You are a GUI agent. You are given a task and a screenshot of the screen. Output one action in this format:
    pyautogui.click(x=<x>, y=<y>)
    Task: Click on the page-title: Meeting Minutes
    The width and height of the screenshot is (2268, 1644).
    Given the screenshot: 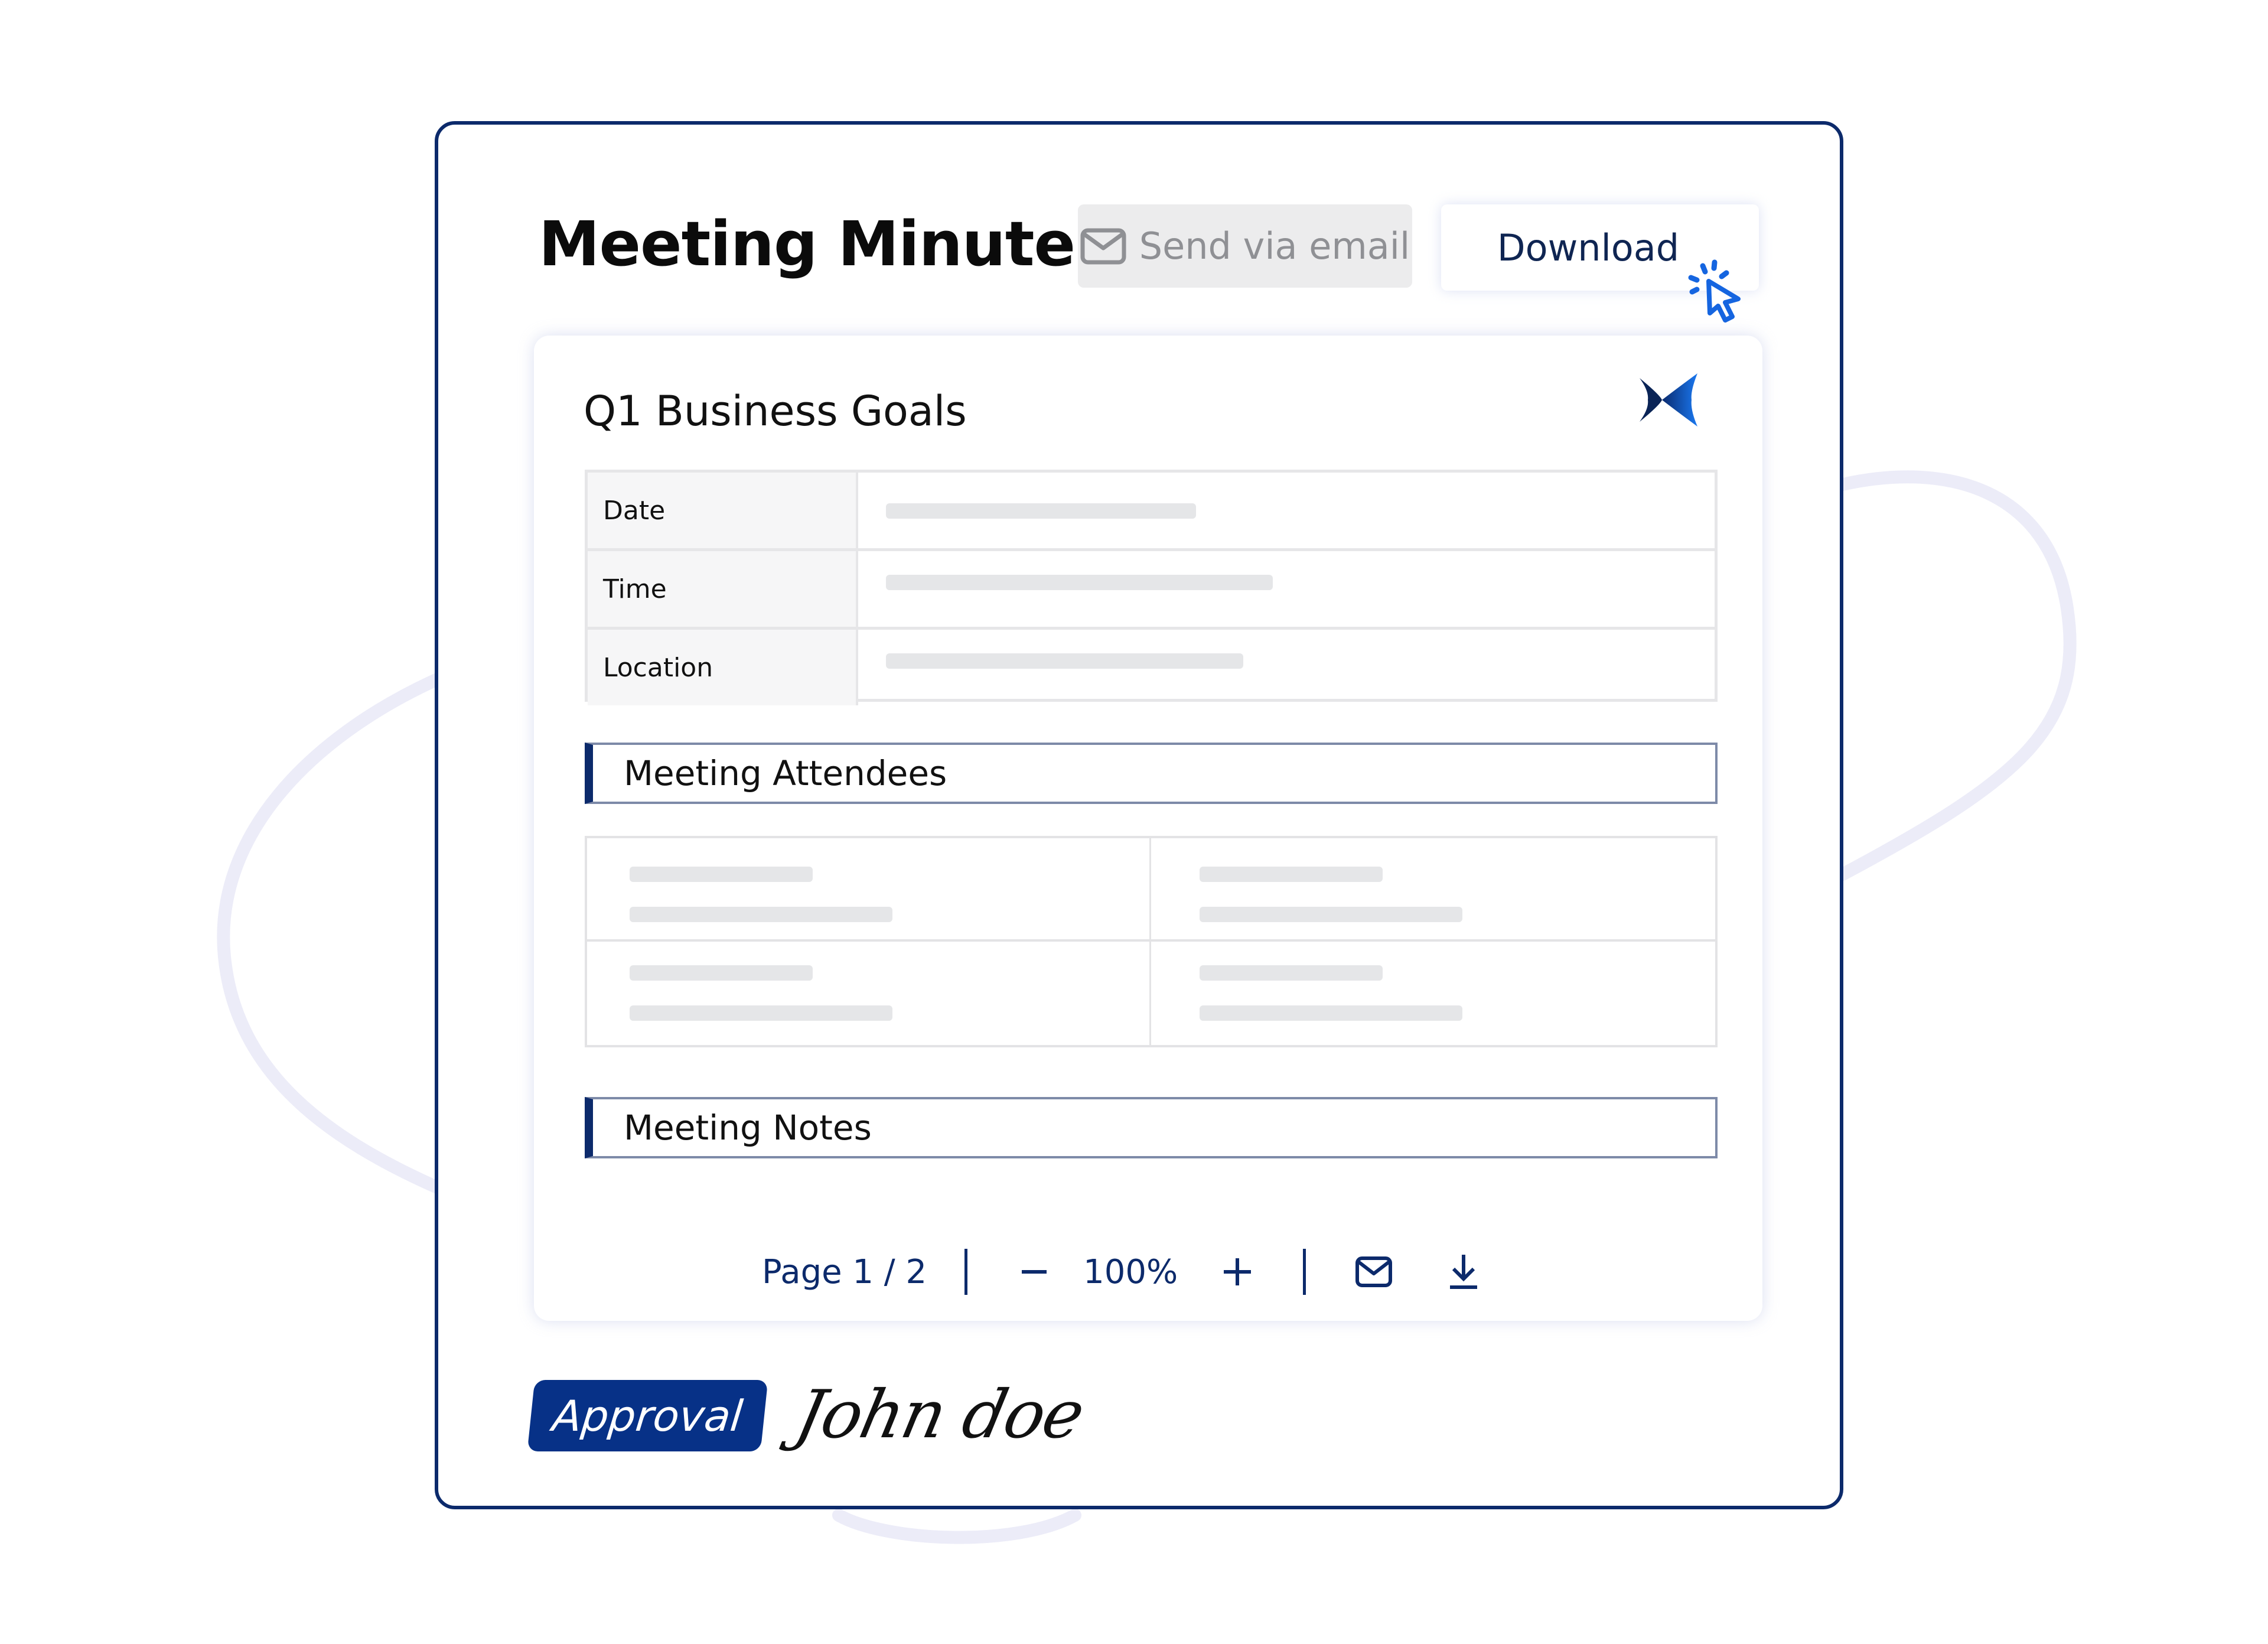 What is the action you would take?
    pyautogui.click(x=825, y=244)
    